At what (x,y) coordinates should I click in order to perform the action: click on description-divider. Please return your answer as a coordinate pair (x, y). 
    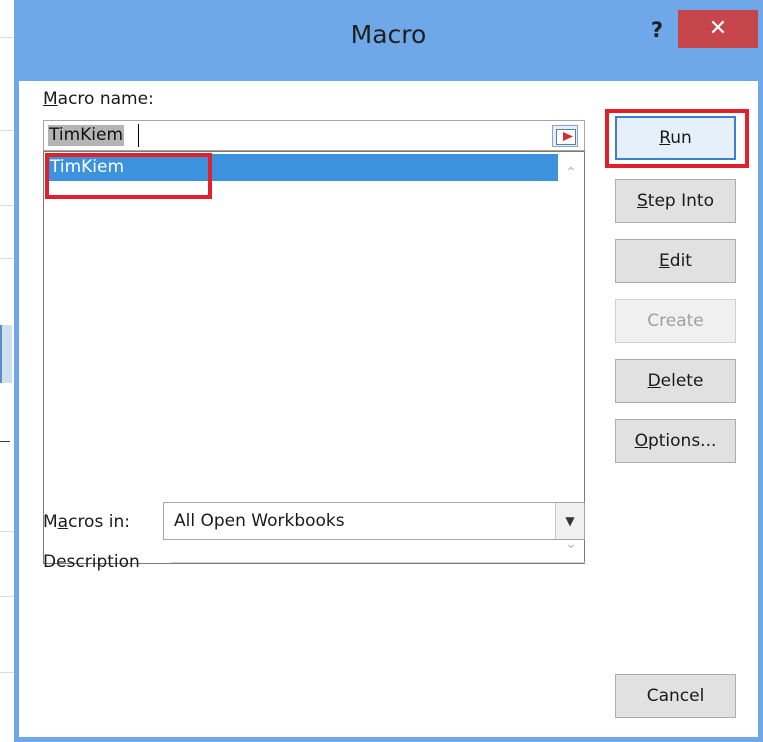
    Looking at the image, I should click on (378, 562).